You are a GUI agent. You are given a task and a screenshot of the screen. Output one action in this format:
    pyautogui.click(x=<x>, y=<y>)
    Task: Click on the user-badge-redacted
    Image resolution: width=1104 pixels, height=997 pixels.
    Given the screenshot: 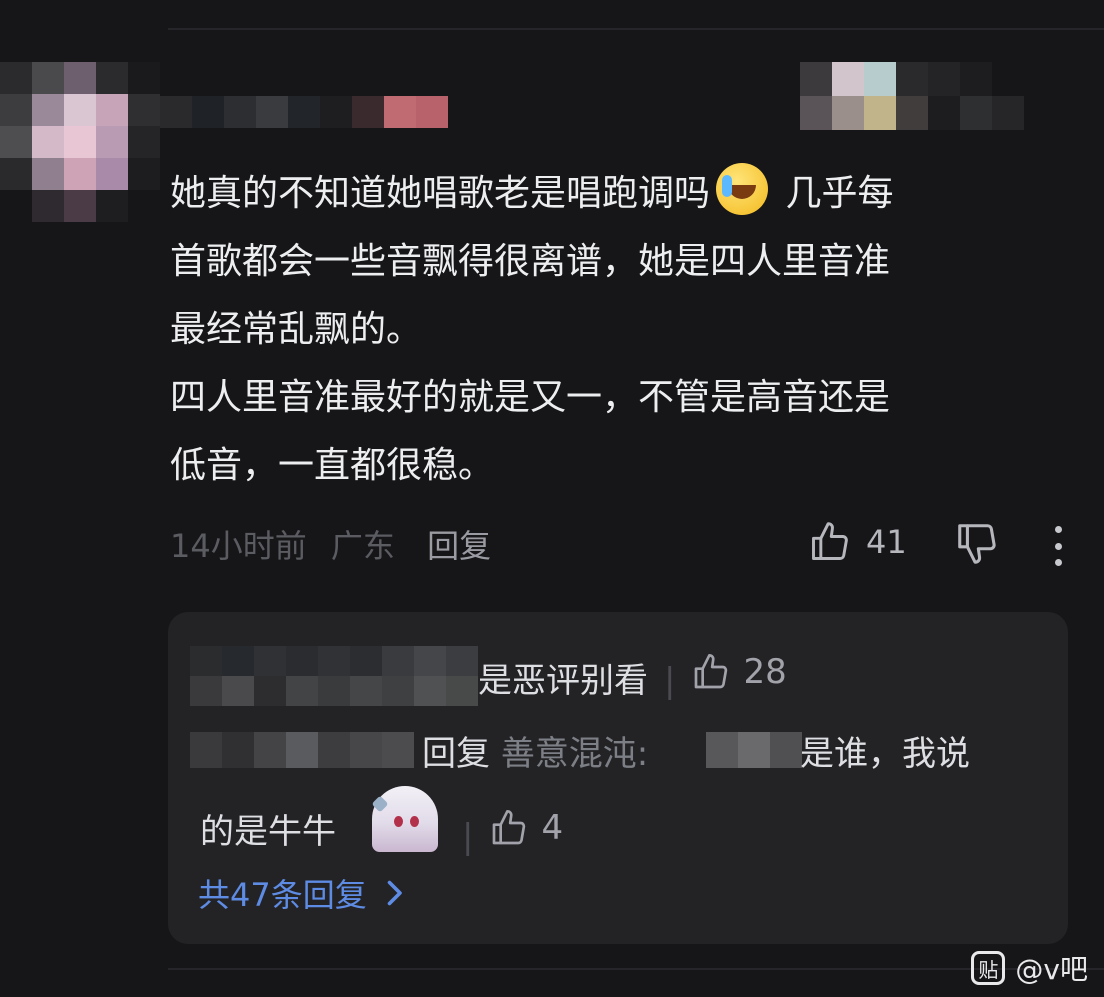 What is the action you would take?
    pyautogui.click(x=930, y=96)
    